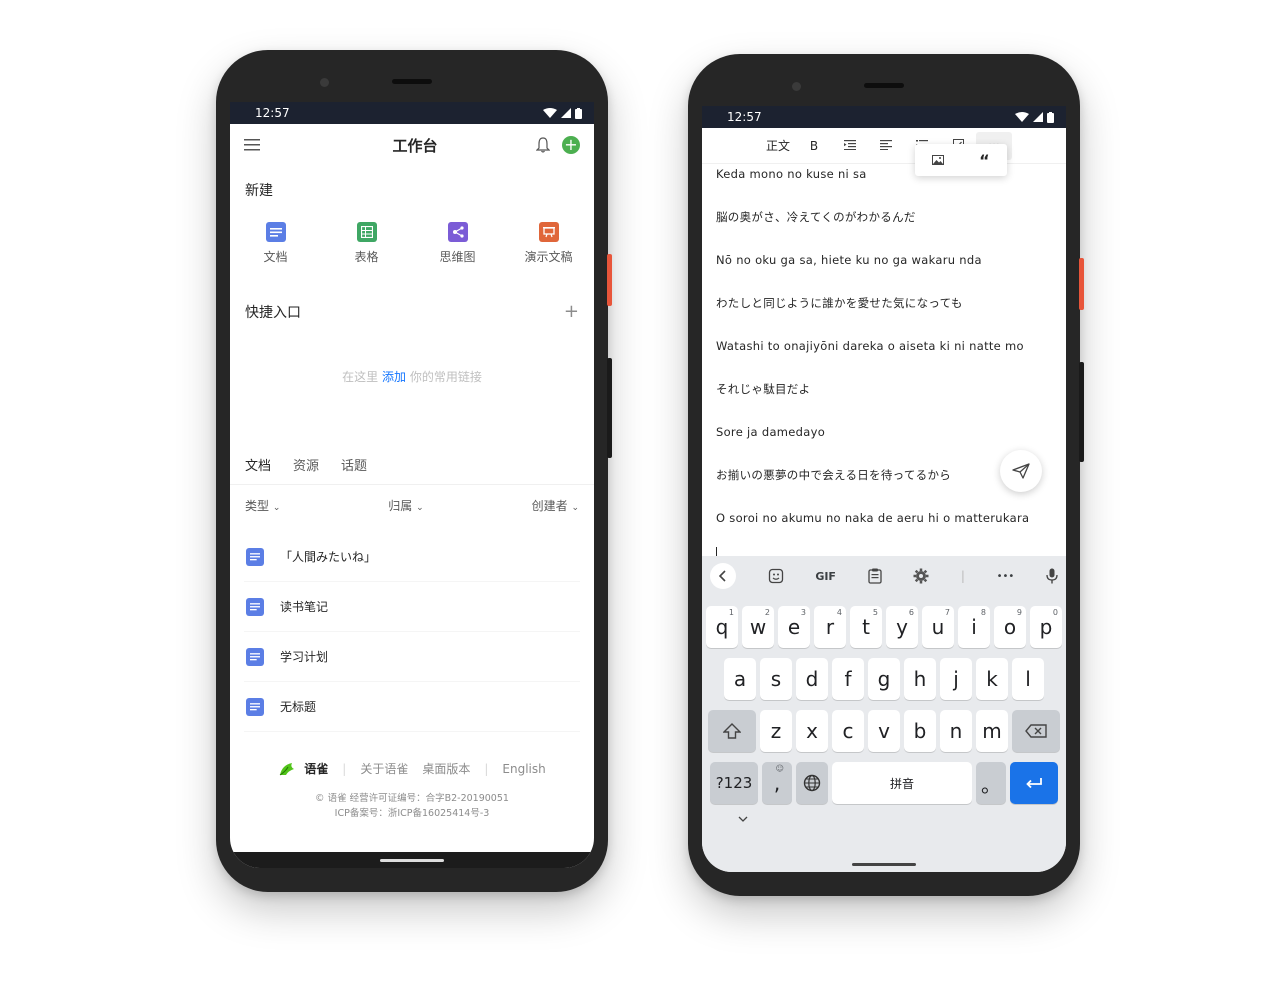  I want to click on doc-title: 无标题, so click(298, 707).